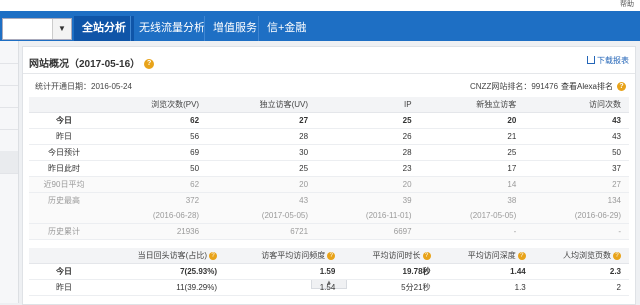 The width and height of the screenshot is (640, 305). I want to click on table-header: 人均浏览页数?, so click(581, 256).